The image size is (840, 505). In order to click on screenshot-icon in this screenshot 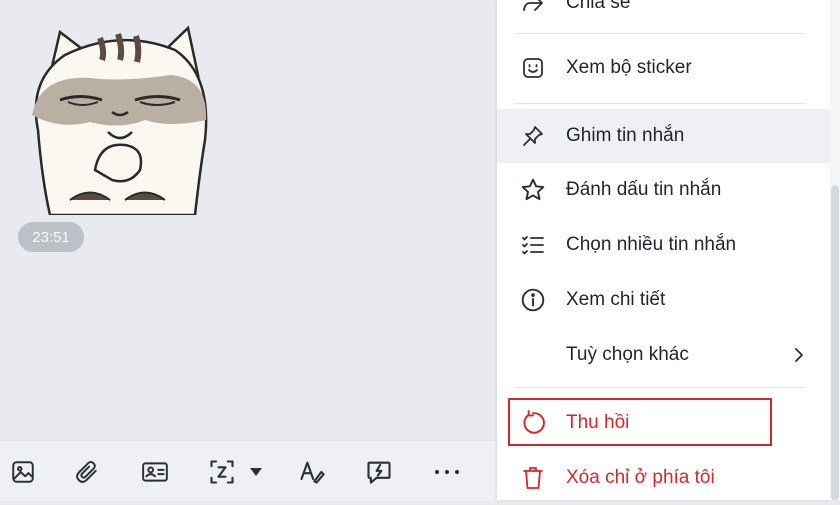, I will do `click(222, 472)`.